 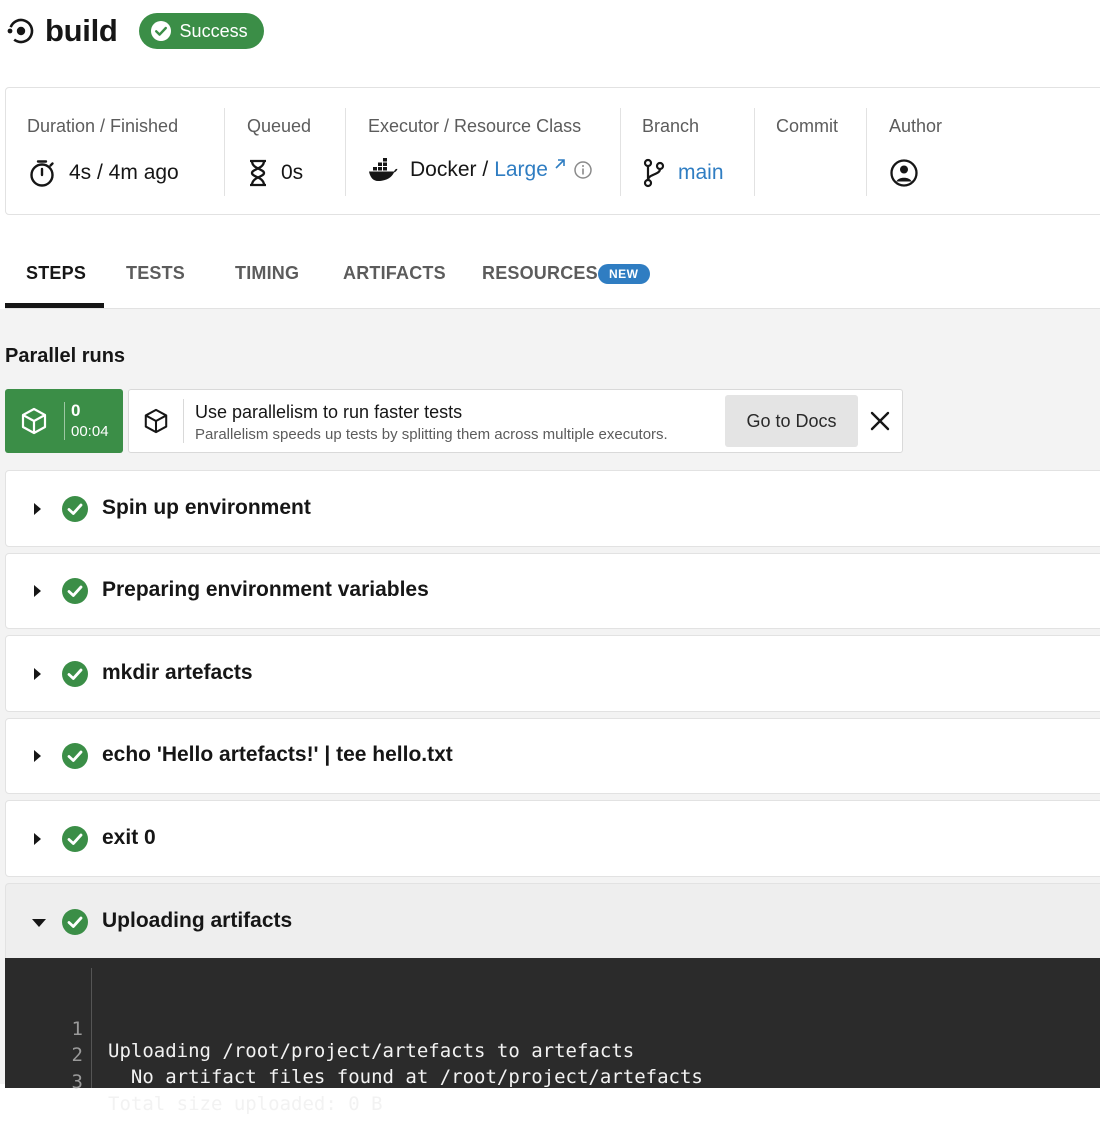 What do you see at coordinates (394, 273) in the screenshot?
I see `tab-artifacts: ARTIFACTS` at bounding box center [394, 273].